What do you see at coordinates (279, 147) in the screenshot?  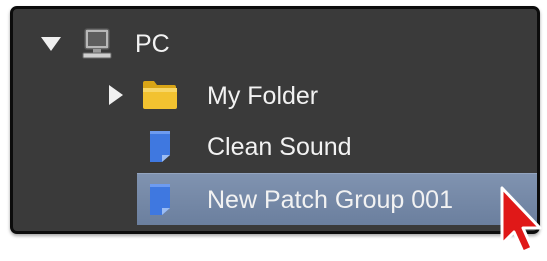 I see `tree-item-label: Clean Sound` at bounding box center [279, 147].